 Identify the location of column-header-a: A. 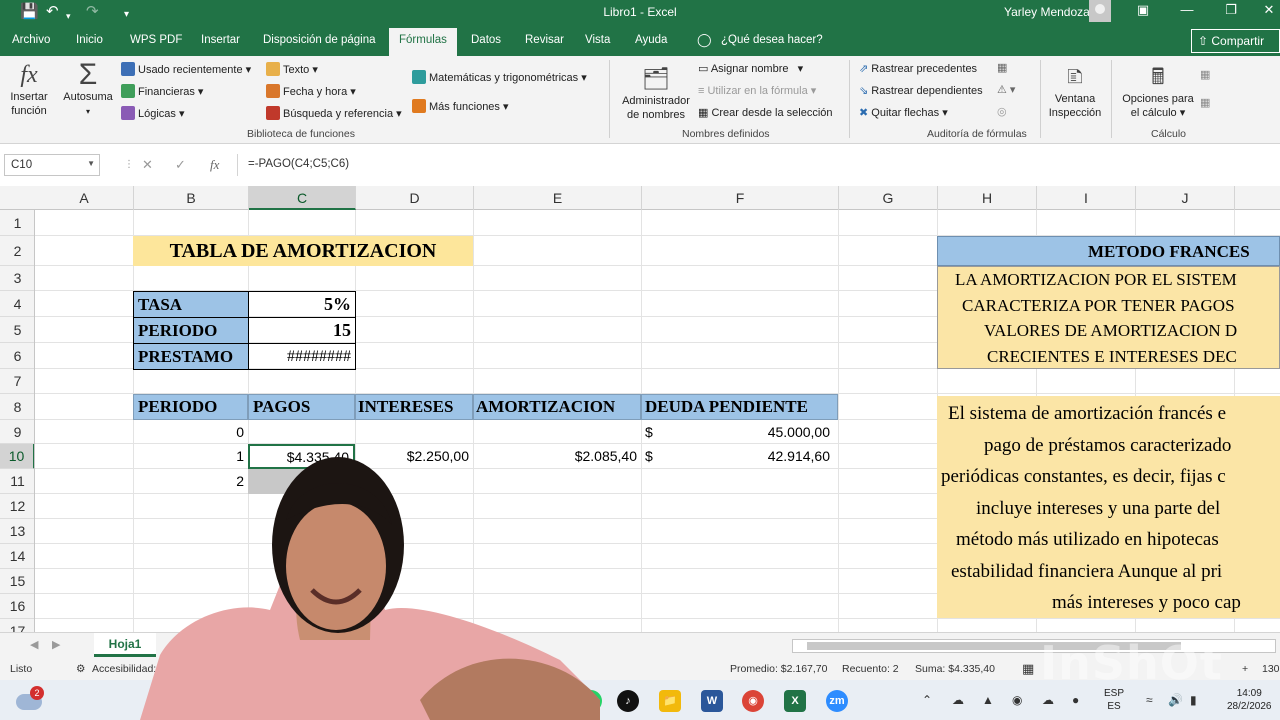
(84, 198).